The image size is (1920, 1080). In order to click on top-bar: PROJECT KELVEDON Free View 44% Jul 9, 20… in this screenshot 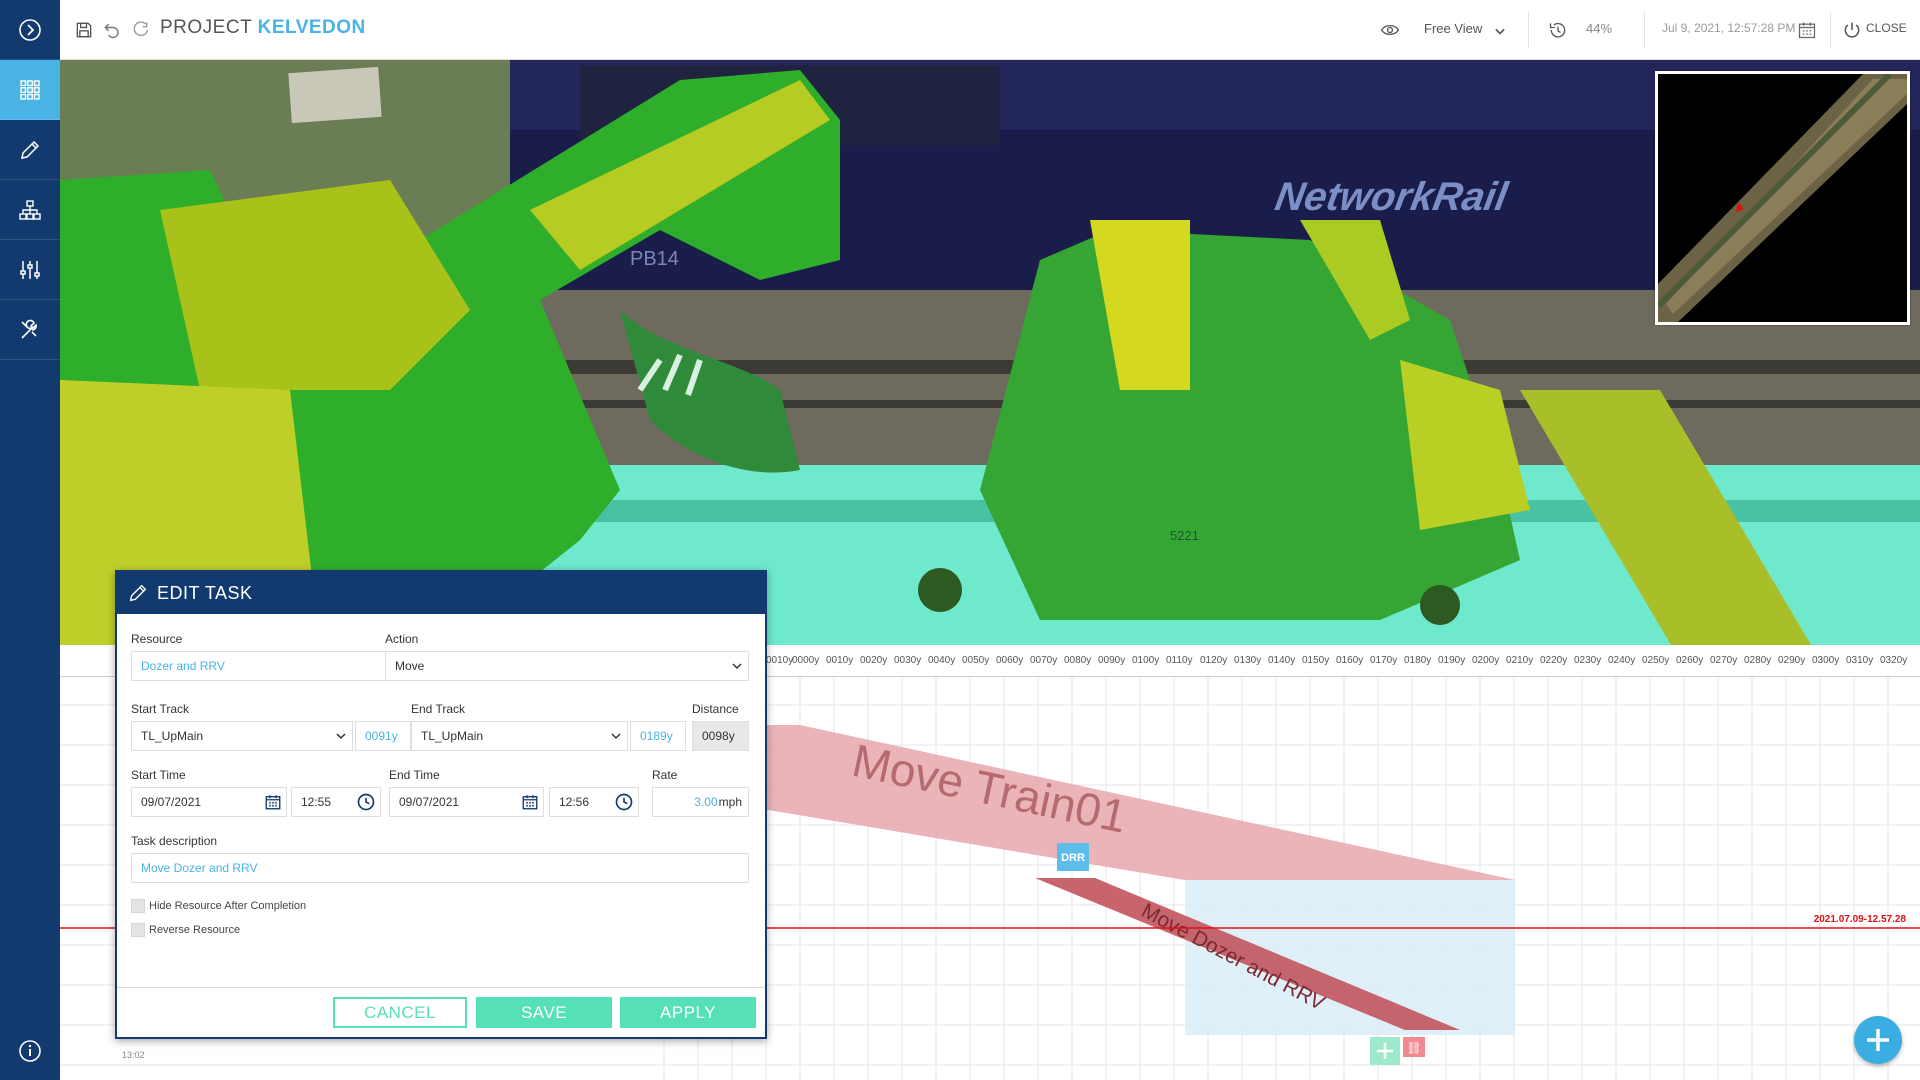, I will do `click(990, 30)`.